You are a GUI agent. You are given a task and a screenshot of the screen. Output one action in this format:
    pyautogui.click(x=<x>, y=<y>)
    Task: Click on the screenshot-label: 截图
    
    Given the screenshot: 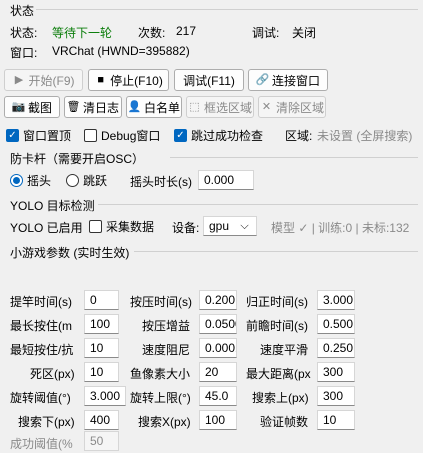 What is the action you would take?
    pyautogui.click(x=39, y=107)
    